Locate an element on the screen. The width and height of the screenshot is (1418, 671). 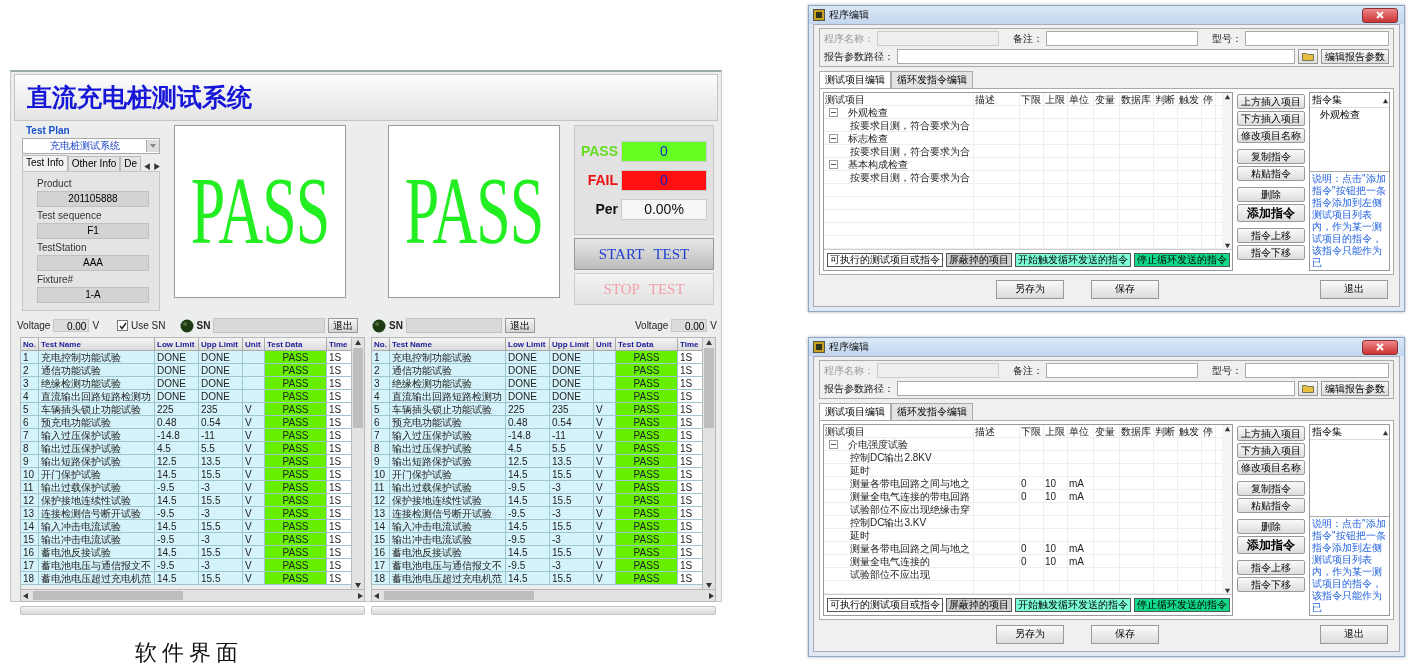
tree-item: 试验部位不应出现绝缘击穿 is located at coordinates (910, 509).